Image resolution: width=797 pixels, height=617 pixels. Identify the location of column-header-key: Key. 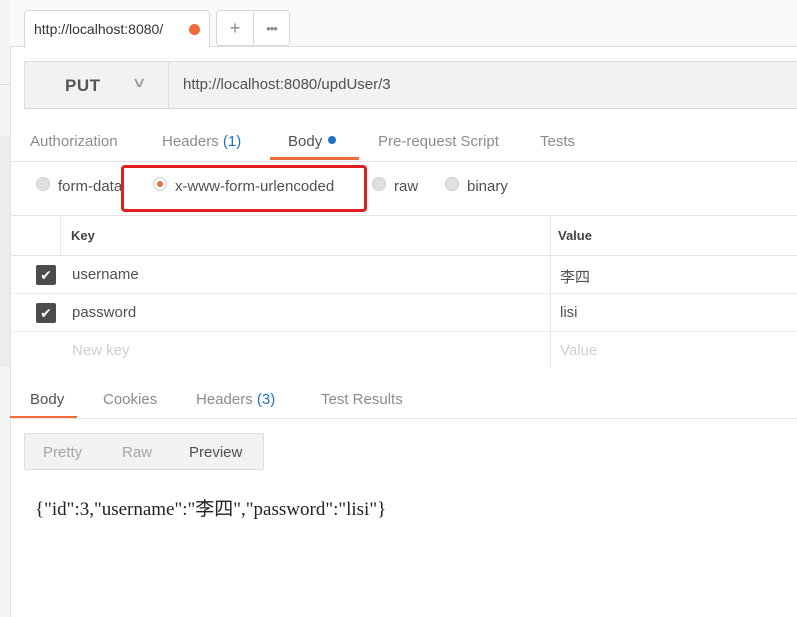
(83, 235).